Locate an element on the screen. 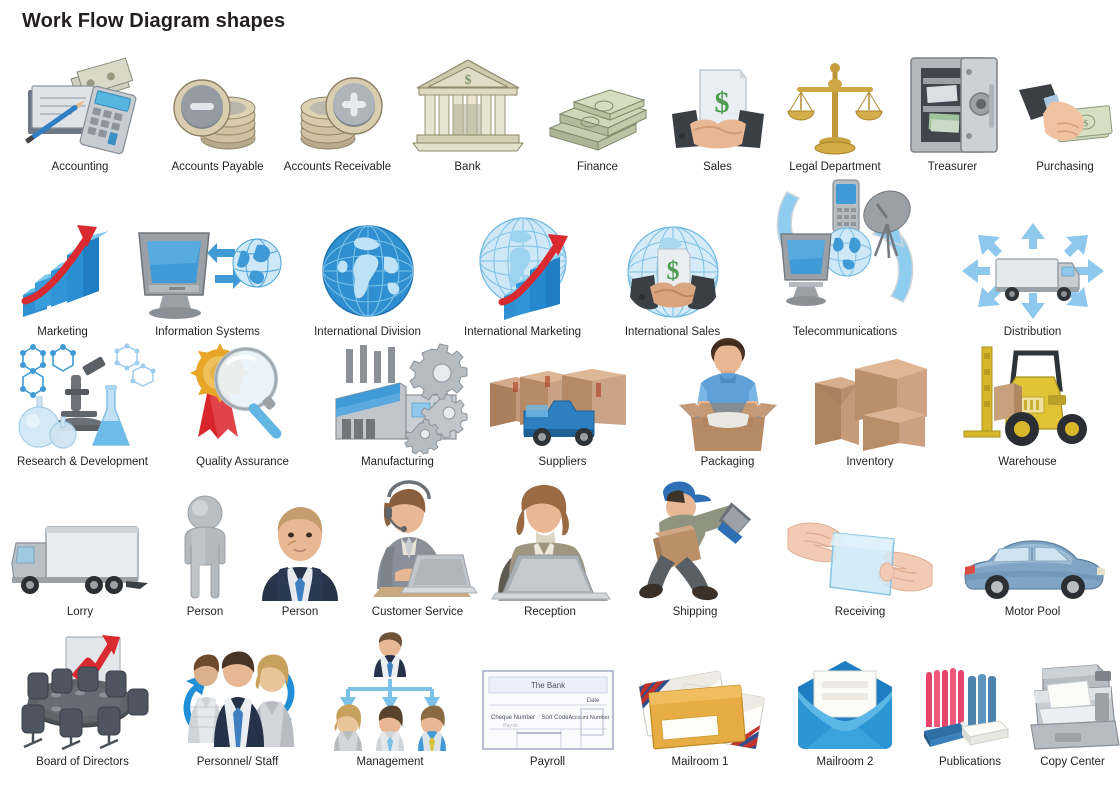  cardboard-boxes-icon is located at coordinates (870, 403).